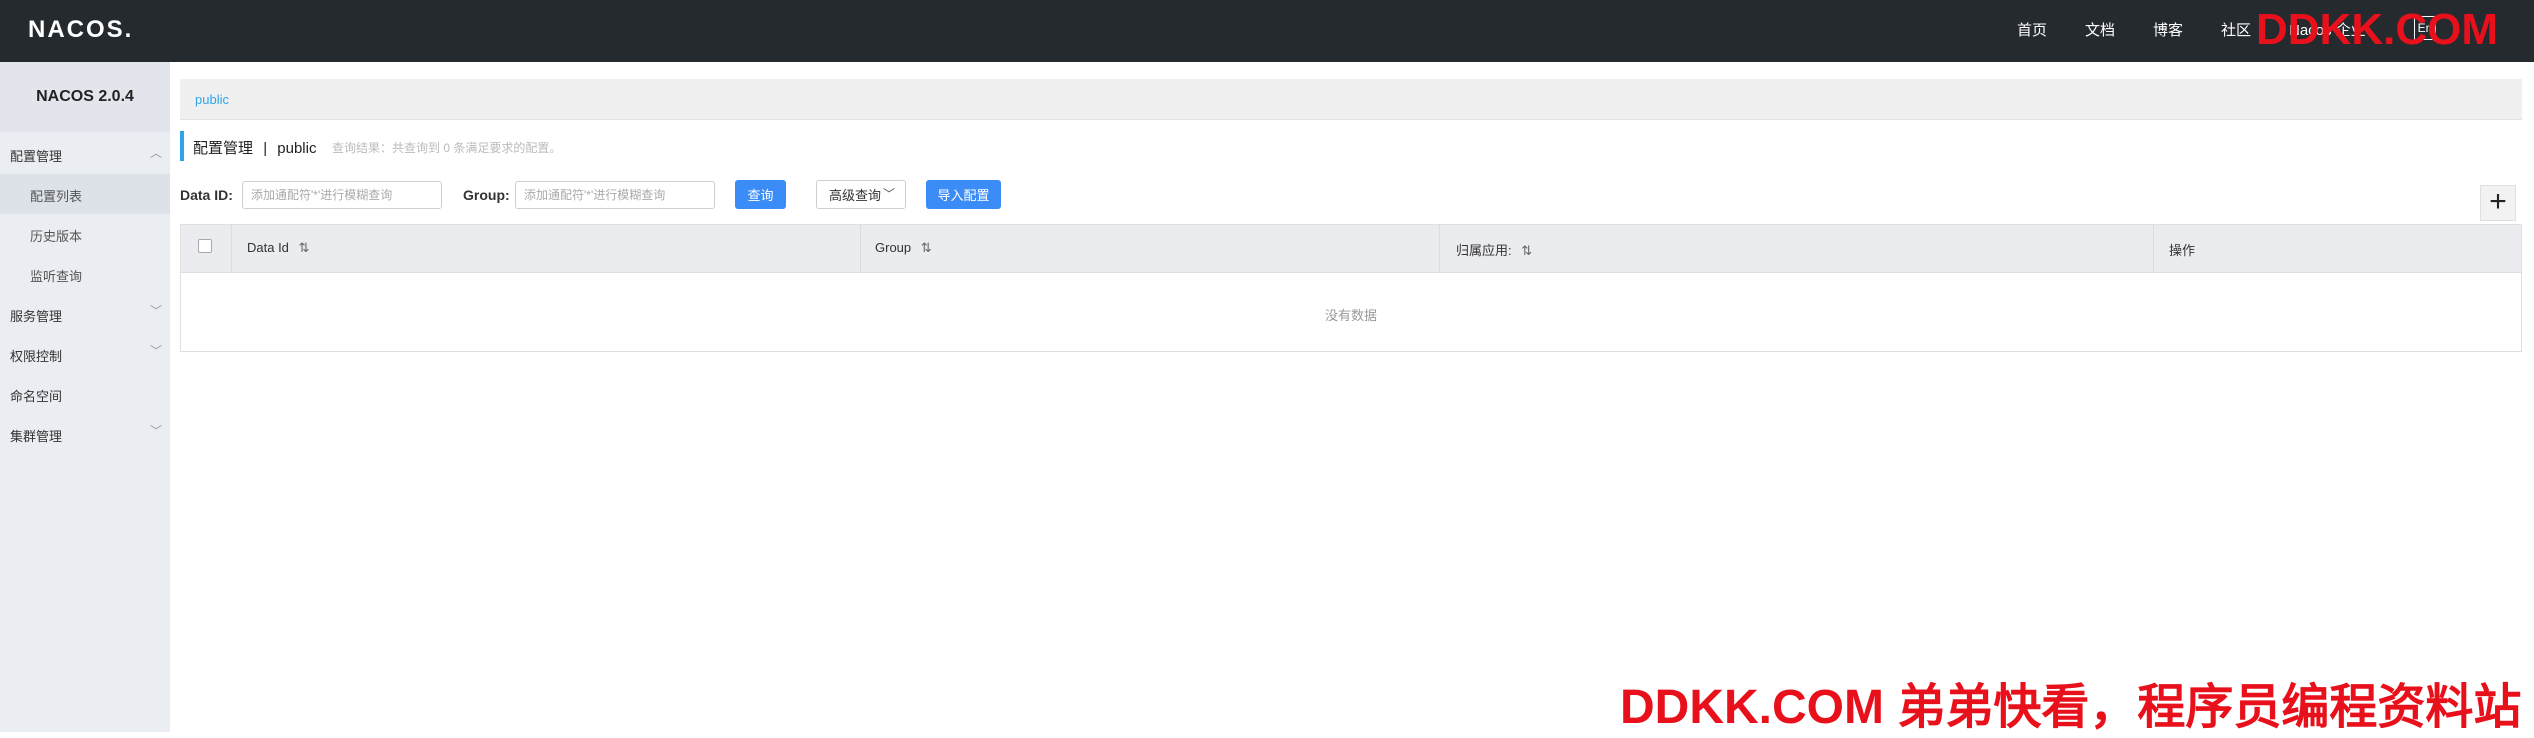 The height and width of the screenshot is (738, 2534). What do you see at coordinates (85, 97) in the screenshot?
I see `sidebar-version-title: NACOS 2.0.4` at bounding box center [85, 97].